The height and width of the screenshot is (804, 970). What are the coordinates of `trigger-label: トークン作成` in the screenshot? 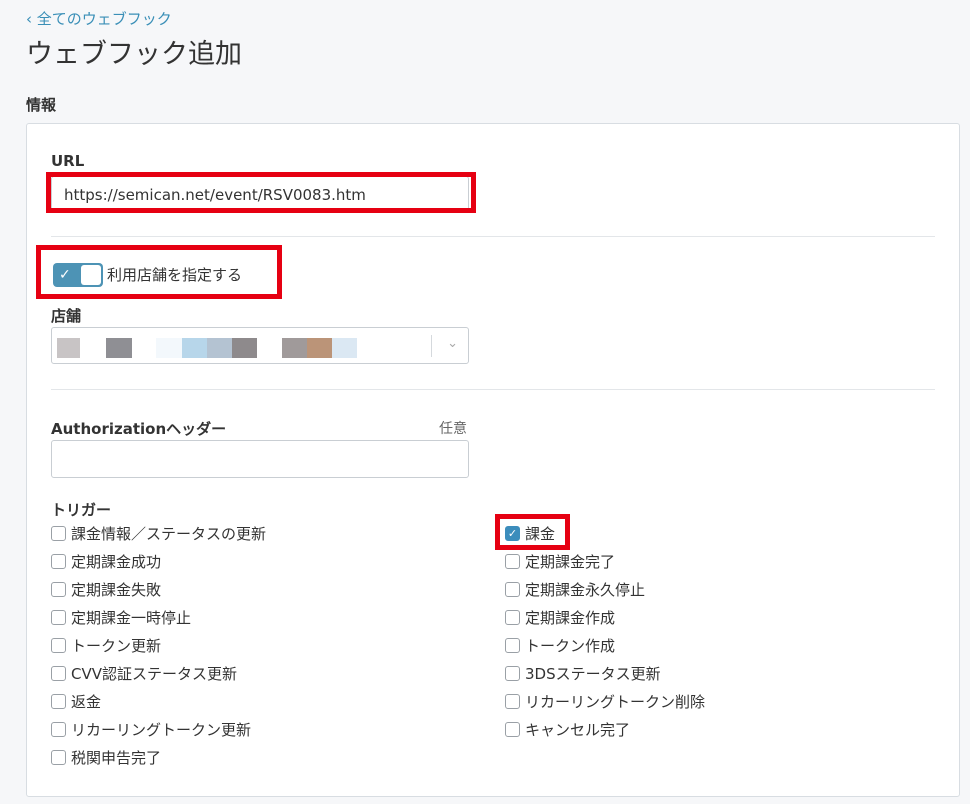 It's located at (570, 645).